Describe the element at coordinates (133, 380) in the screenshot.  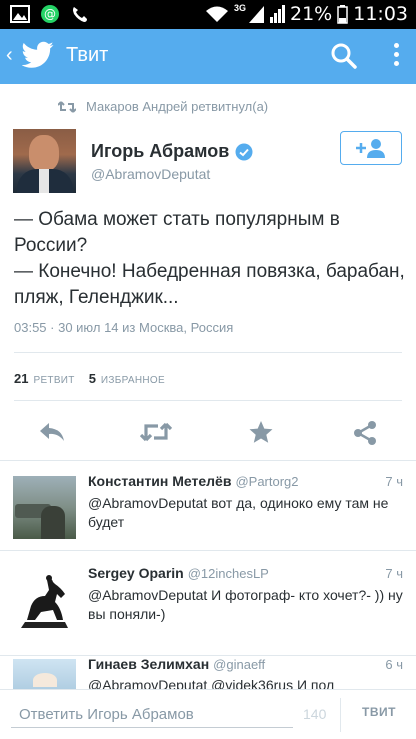
I see `favorite-label: ИЗБРАННОЕ` at that location.